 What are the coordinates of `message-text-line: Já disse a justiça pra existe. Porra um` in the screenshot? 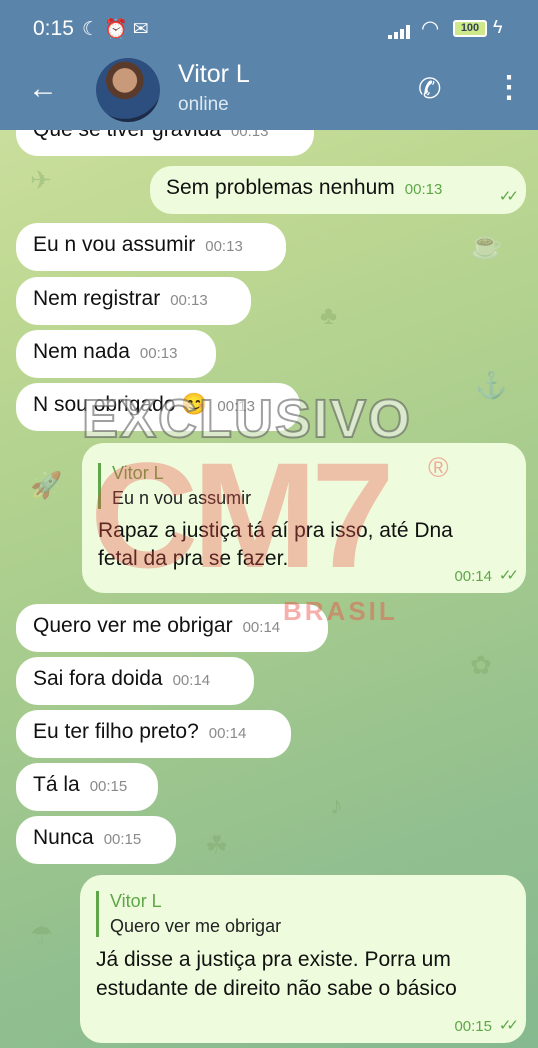 It's located at (273, 959).